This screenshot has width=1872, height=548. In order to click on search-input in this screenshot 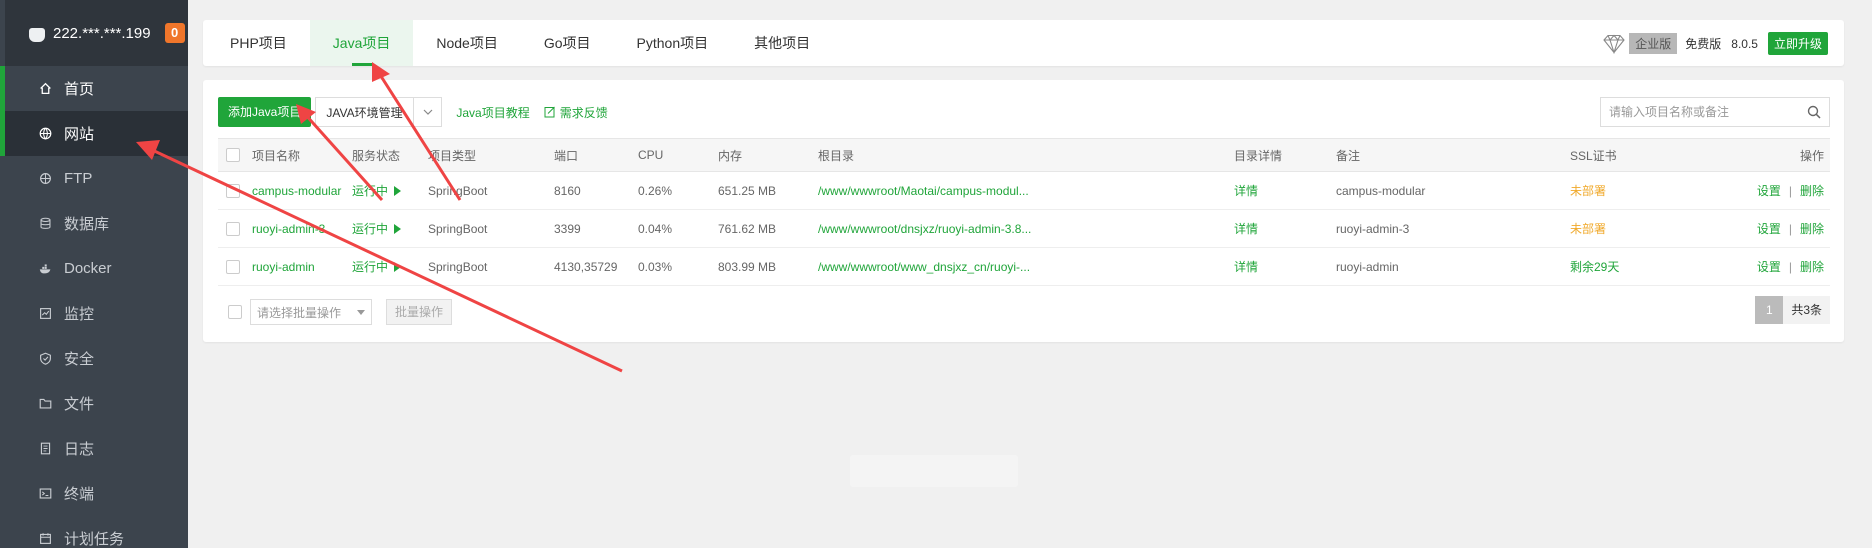, I will do `click(1704, 112)`.